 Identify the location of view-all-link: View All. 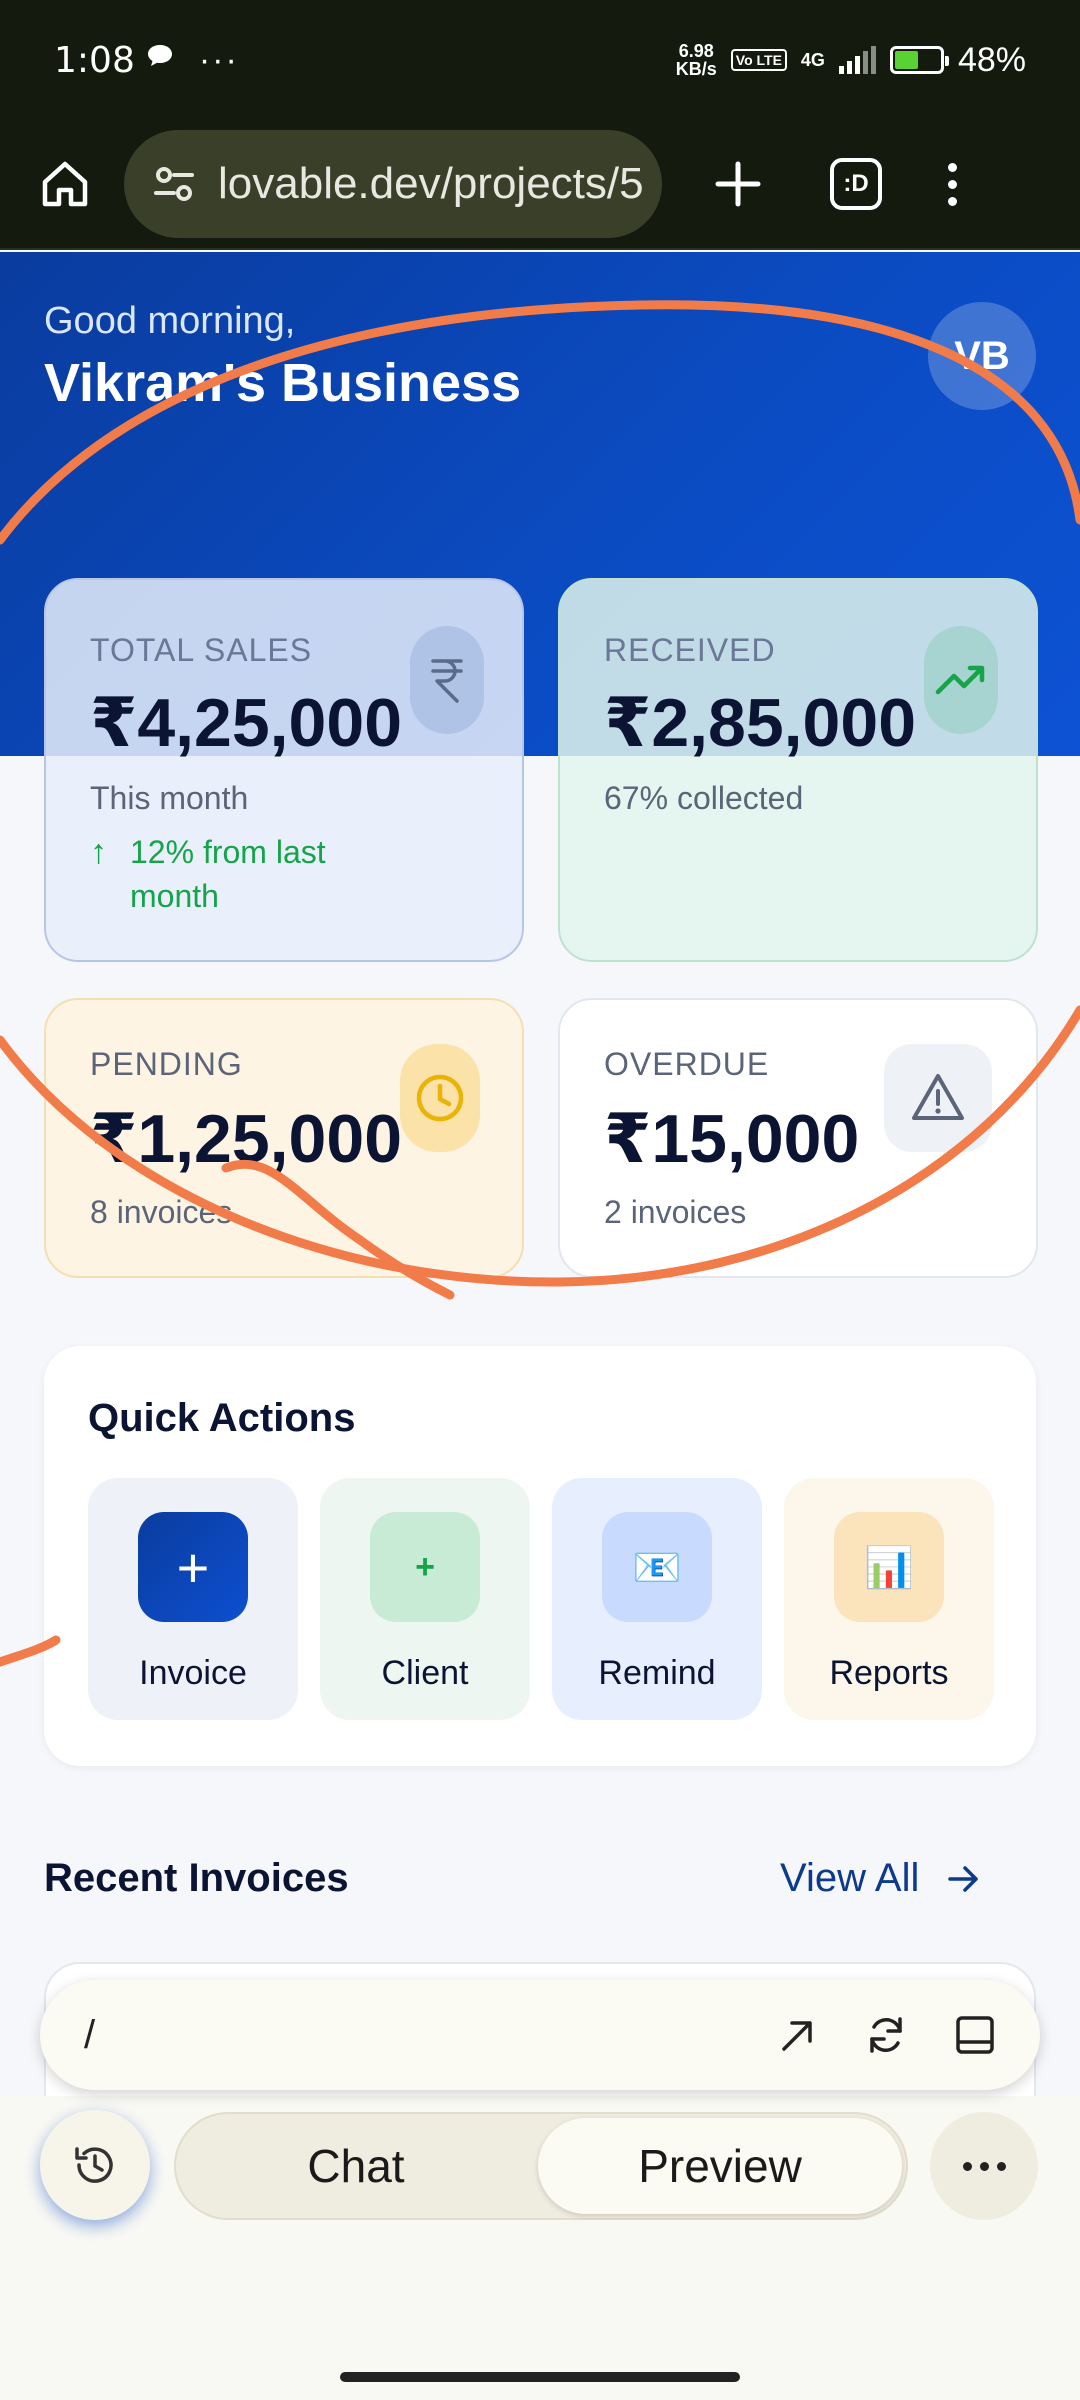
(880, 1878).